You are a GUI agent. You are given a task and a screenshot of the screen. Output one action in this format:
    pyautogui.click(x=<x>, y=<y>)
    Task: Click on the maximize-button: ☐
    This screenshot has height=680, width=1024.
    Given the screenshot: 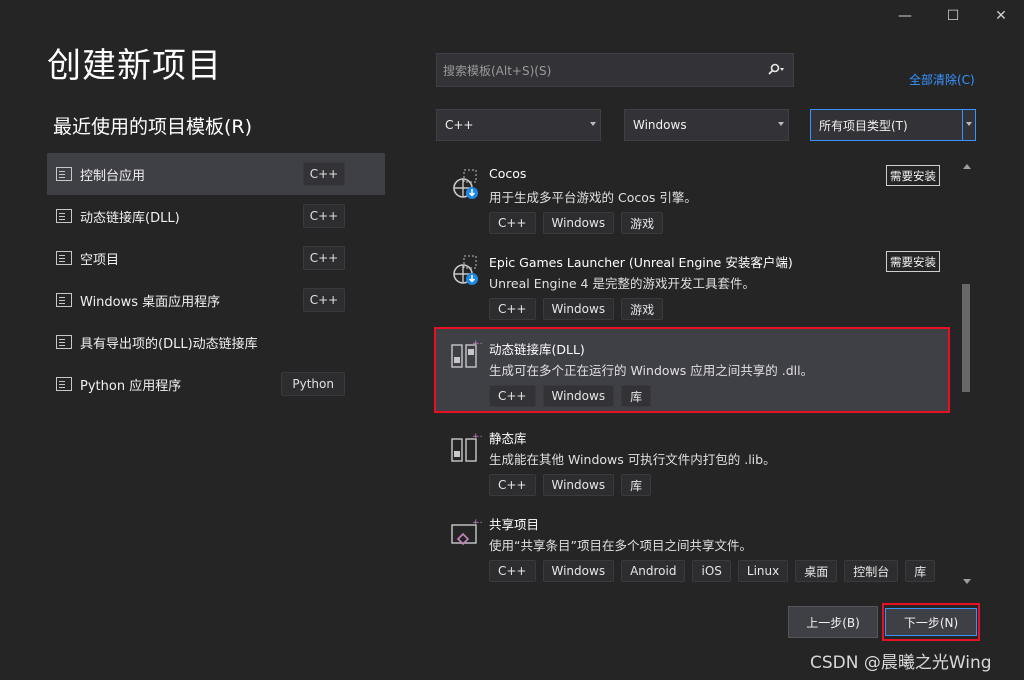 What is the action you would take?
    pyautogui.click(x=953, y=16)
    